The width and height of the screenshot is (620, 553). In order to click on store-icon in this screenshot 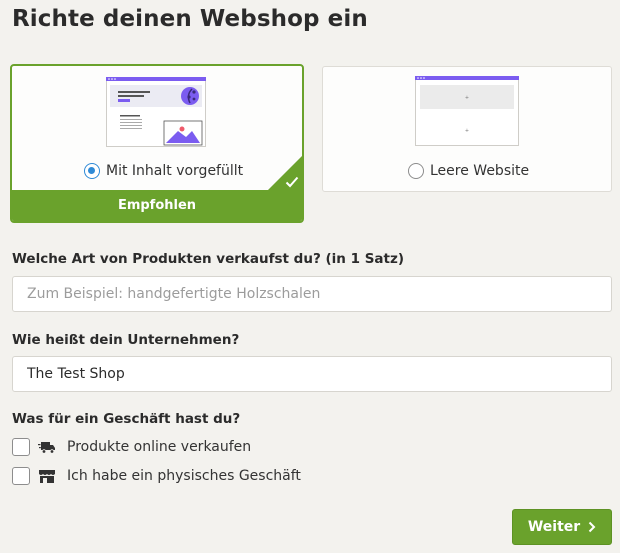, I will do `click(47, 476)`.